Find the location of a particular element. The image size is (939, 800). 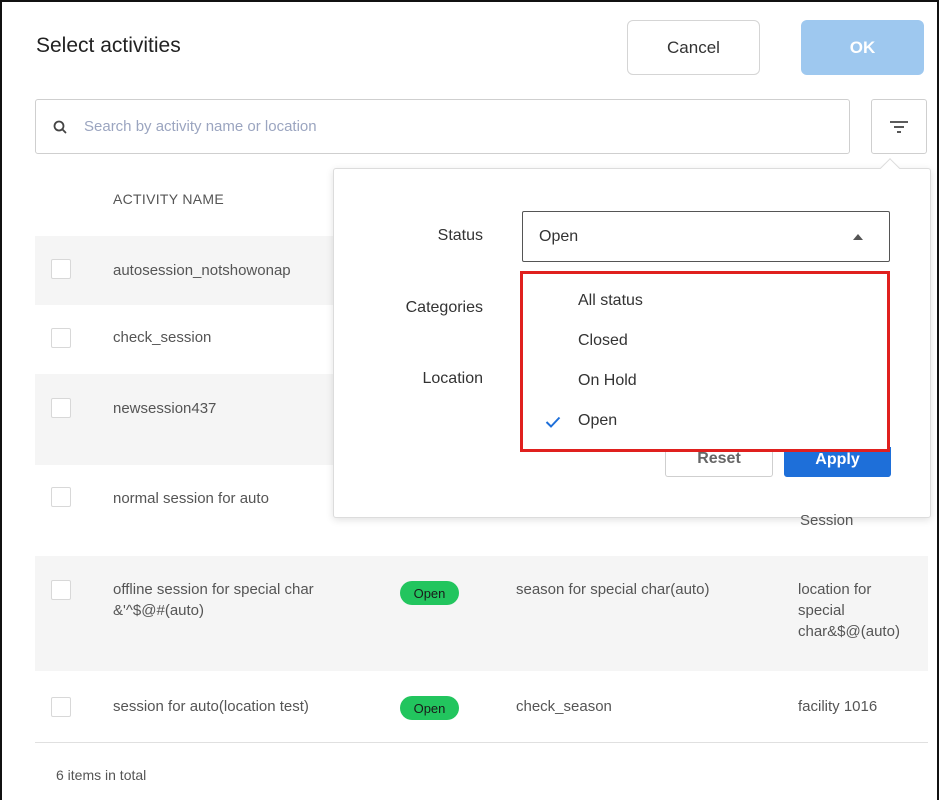

season-name: season for special char(auto) is located at coordinates (613, 589).